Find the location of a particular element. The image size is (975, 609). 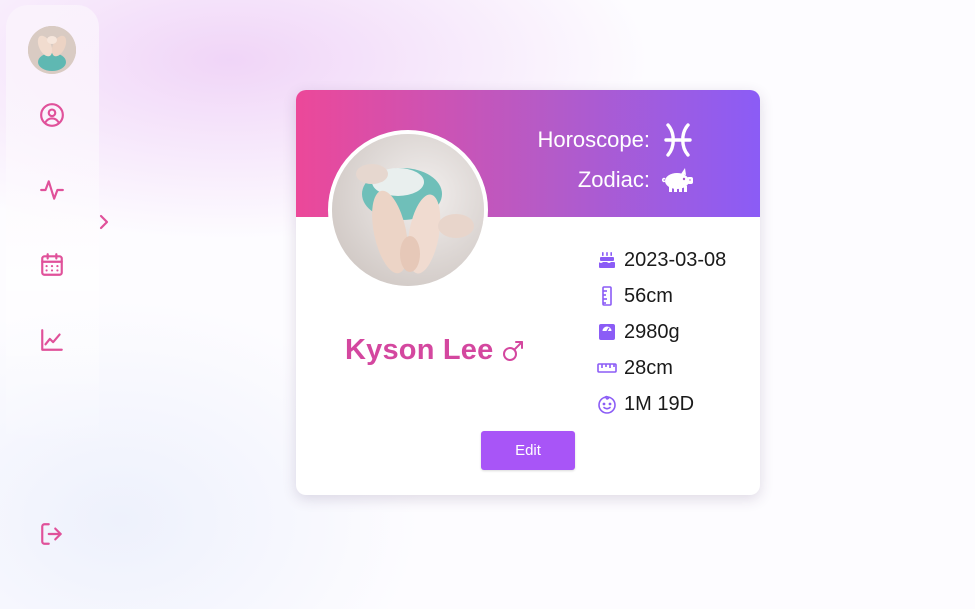

zodiac-row: Zodiac: is located at coordinates (637, 180).